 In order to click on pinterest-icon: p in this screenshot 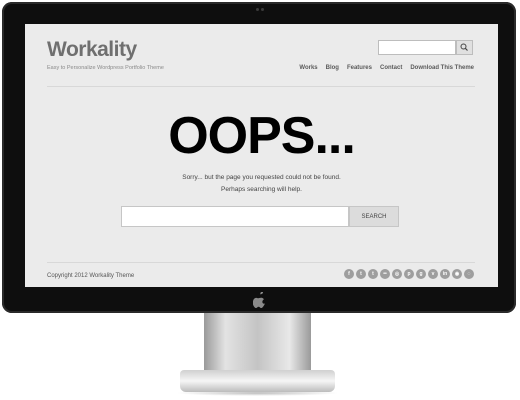, I will do `click(409, 274)`.